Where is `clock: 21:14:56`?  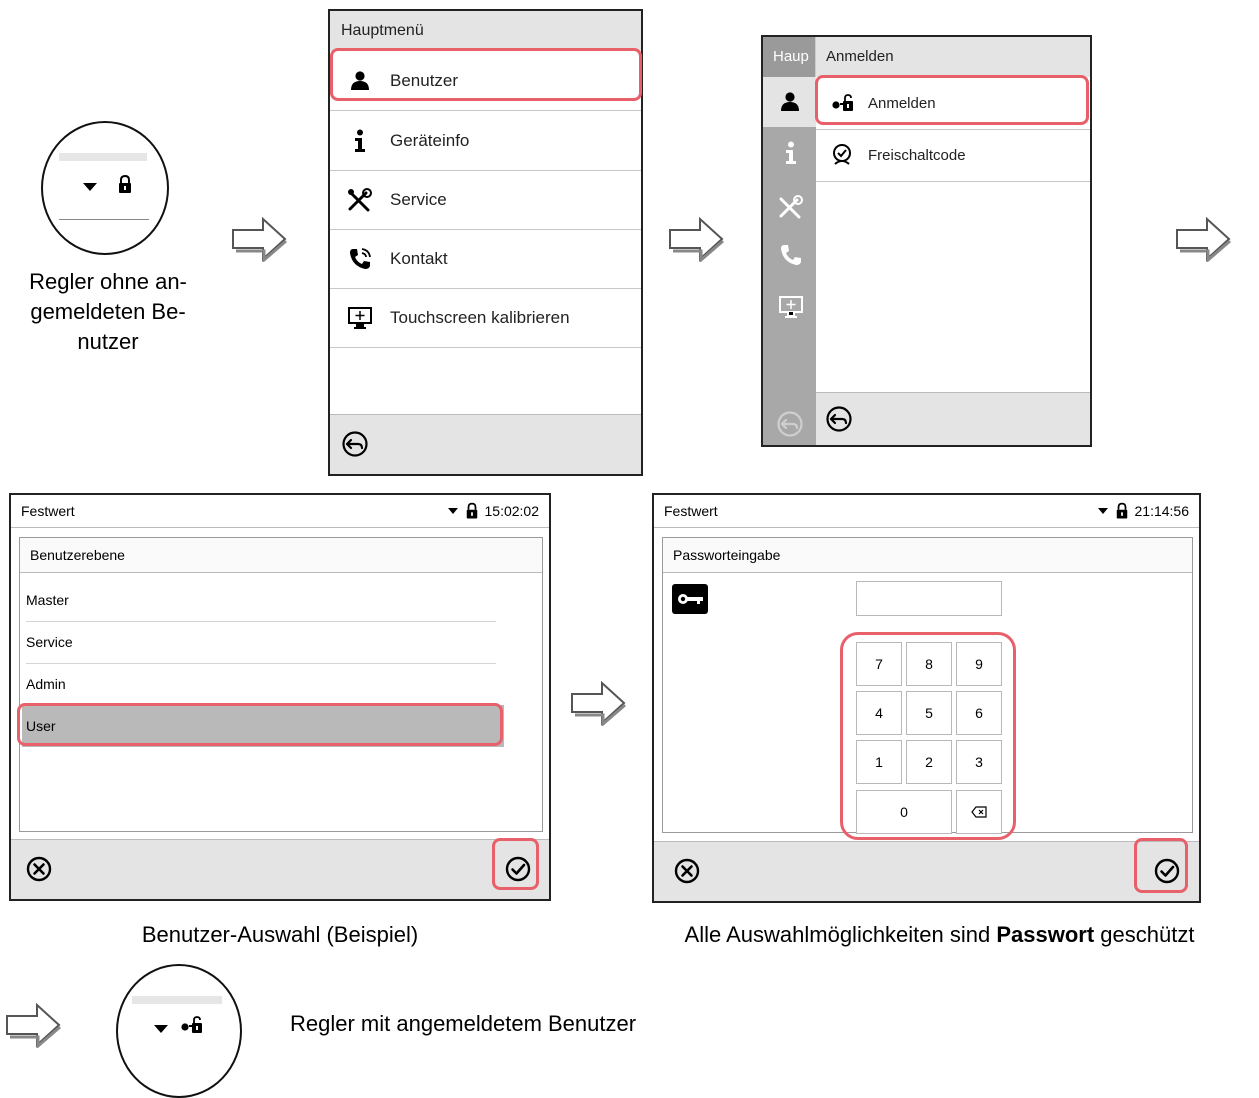 clock: 21:14:56 is located at coordinates (1162, 511).